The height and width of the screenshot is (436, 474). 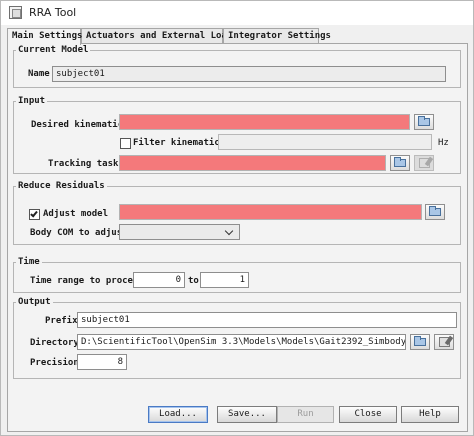 What do you see at coordinates (15, 12) in the screenshot?
I see `app-window-icon` at bounding box center [15, 12].